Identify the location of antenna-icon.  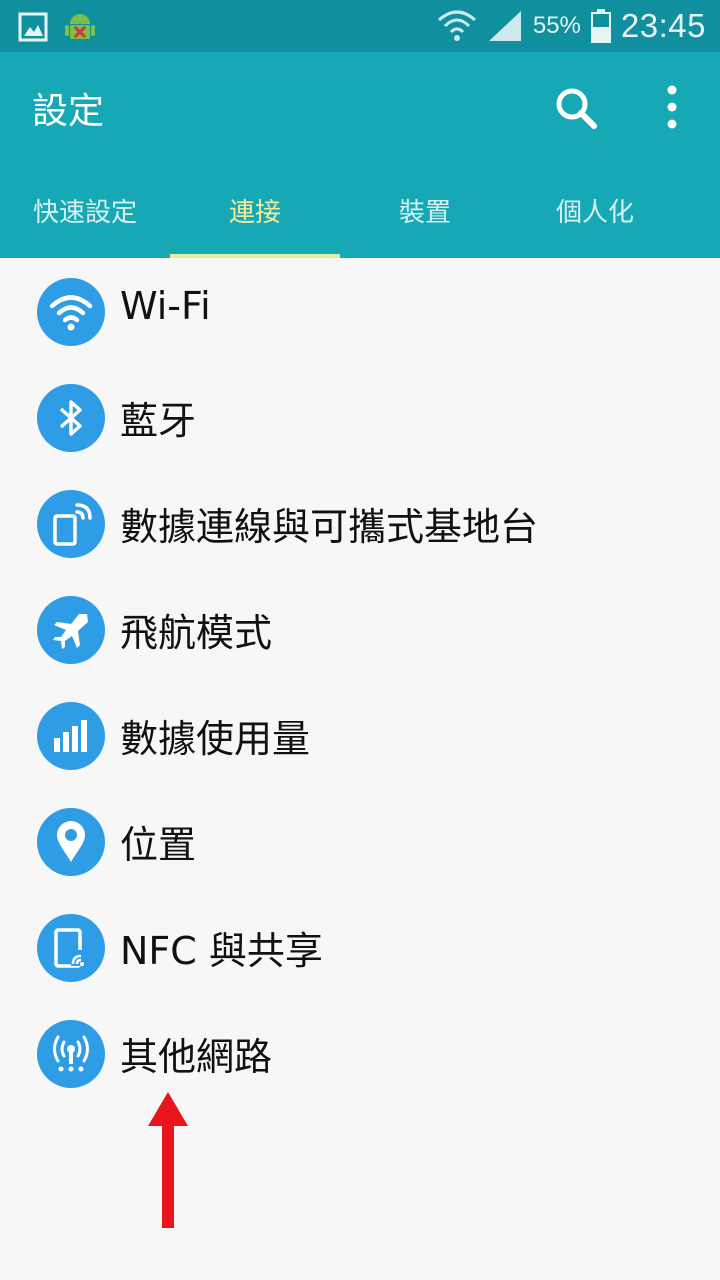
(71, 1053).